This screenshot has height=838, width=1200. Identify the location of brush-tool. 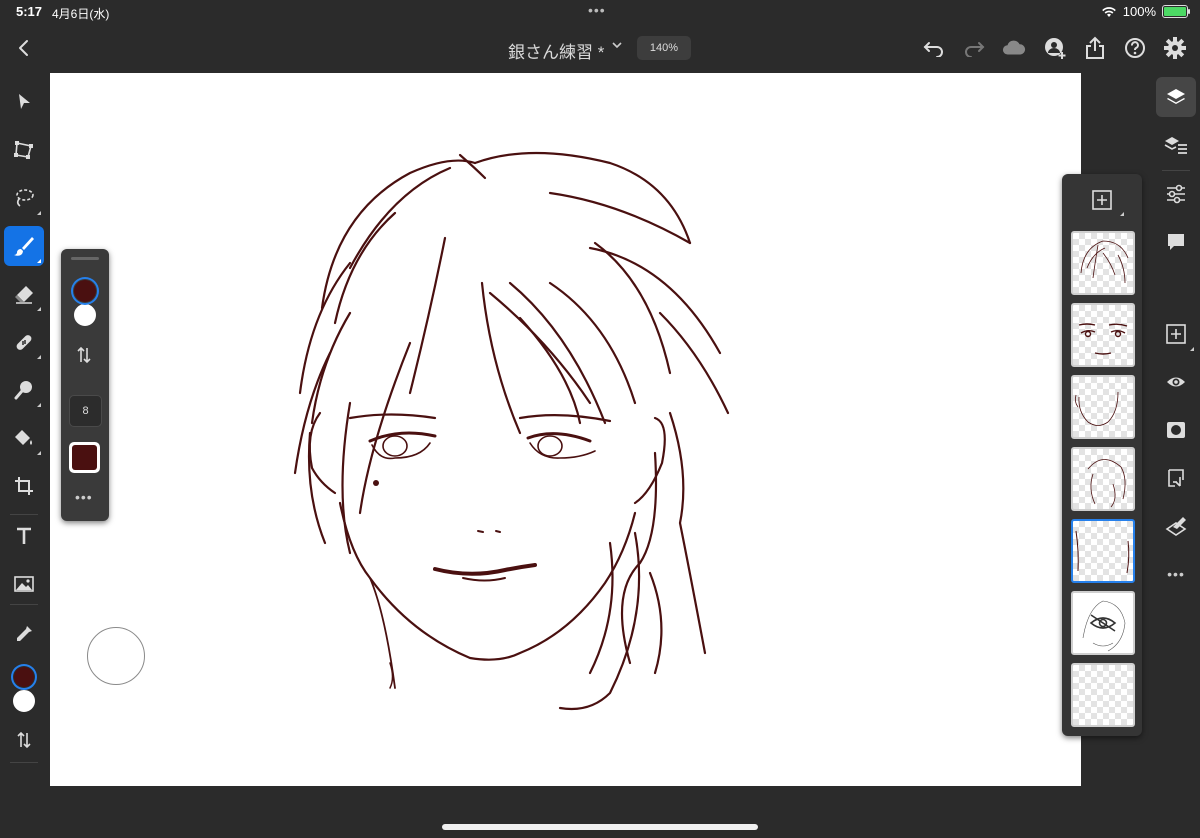
(24, 246).